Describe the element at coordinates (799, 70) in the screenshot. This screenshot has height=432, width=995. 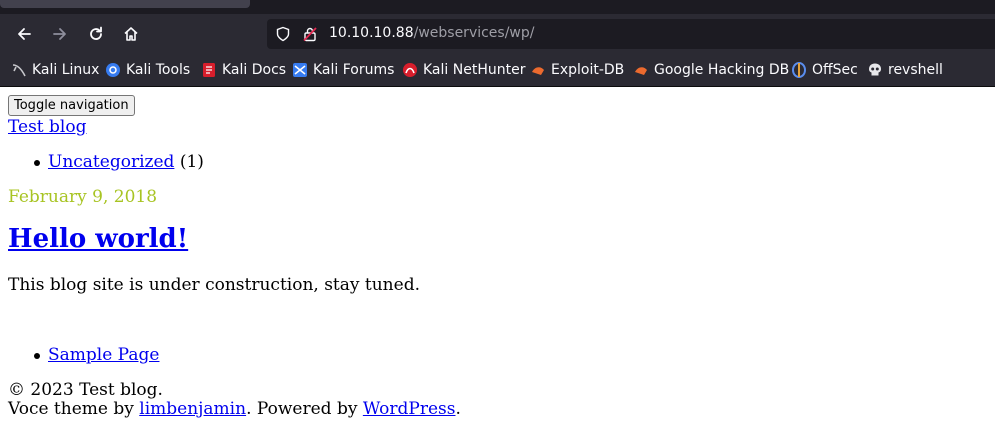
I see `offsec-icon` at that location.